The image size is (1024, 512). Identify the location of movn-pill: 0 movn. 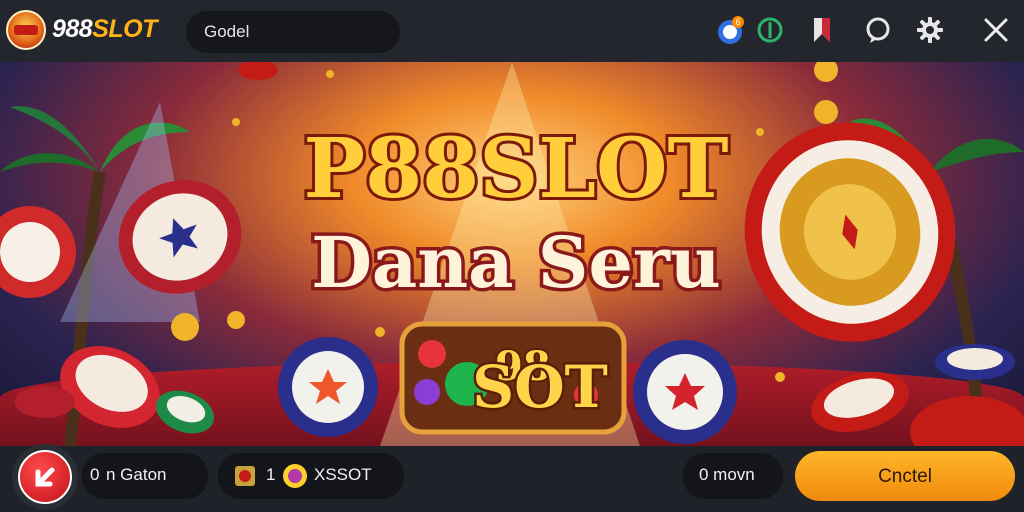
(733, 476).